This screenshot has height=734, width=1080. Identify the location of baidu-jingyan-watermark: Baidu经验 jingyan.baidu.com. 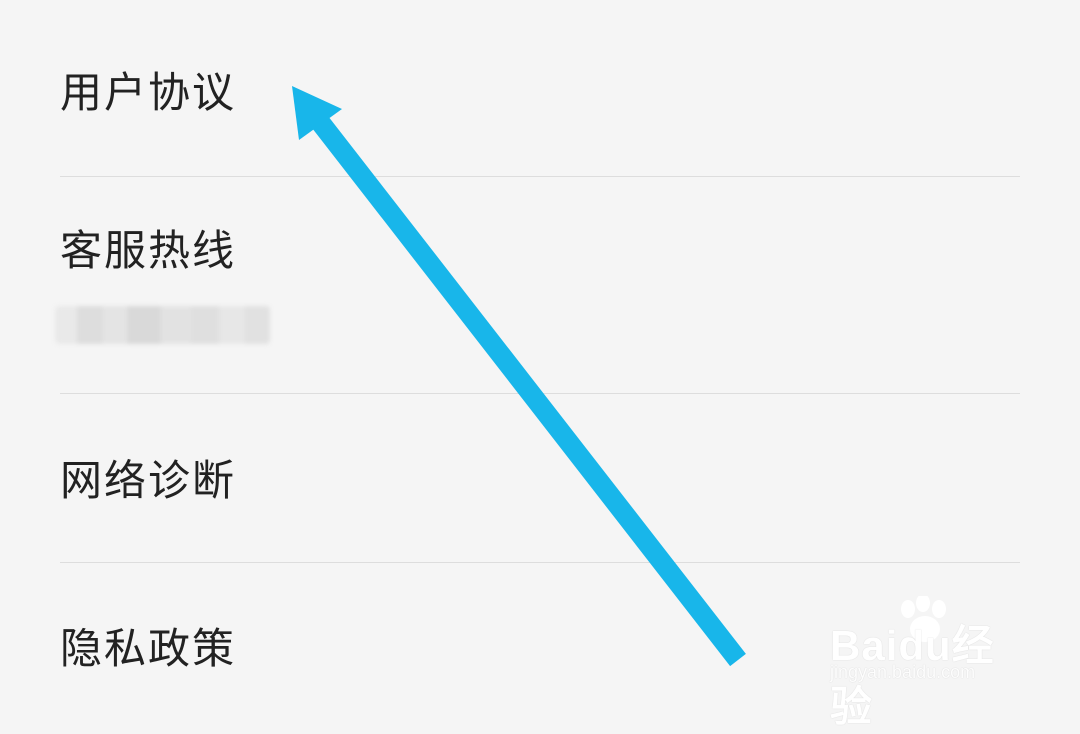
(925, 663).